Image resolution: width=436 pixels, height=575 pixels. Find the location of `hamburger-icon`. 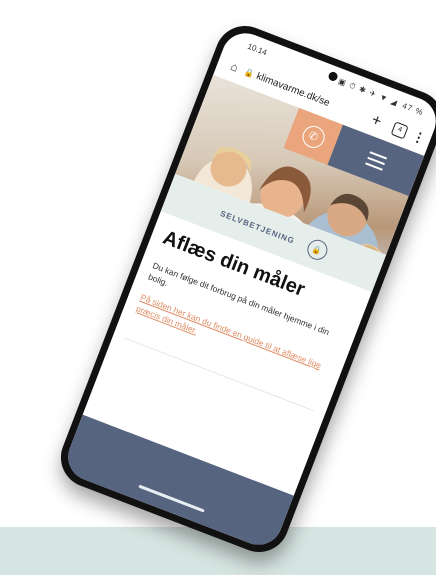

hamburger-icon is located at coordinates (375, 160).